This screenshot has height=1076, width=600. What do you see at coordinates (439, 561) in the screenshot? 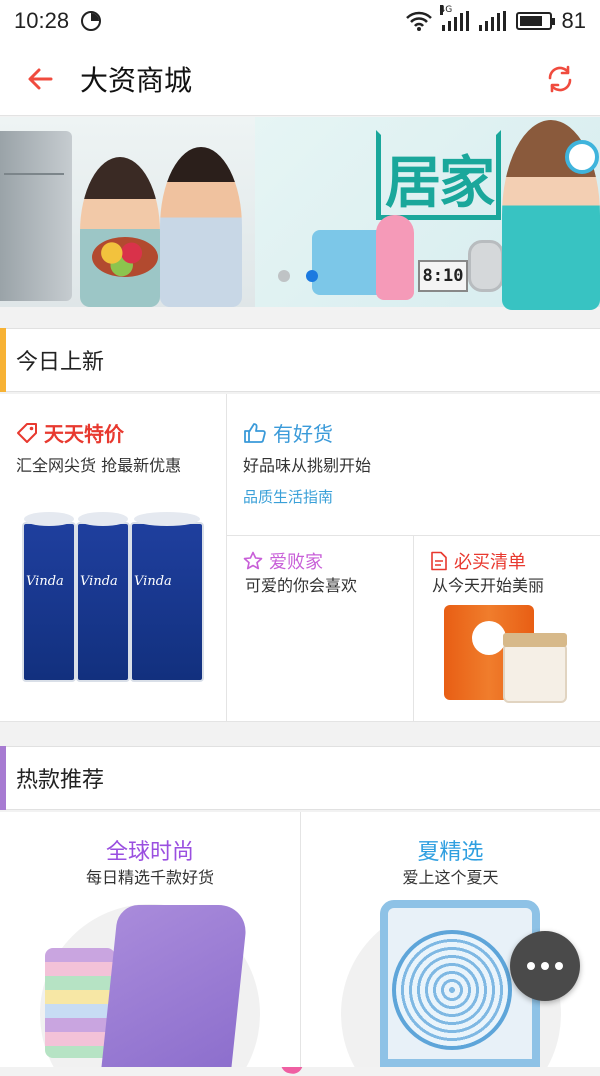
I see `checklist-icon` at bounding box center [439, 561].